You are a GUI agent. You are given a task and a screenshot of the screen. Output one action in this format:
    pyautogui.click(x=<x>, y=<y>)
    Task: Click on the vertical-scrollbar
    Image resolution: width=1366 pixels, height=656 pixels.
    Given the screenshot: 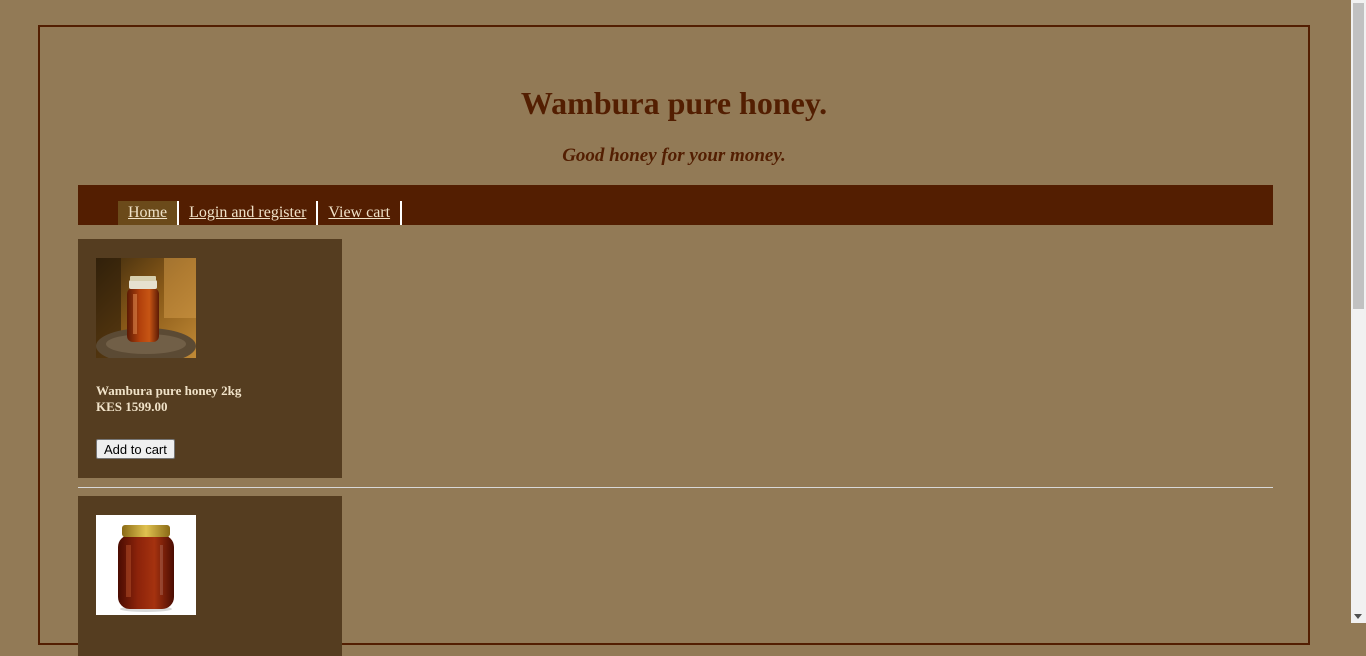 What is the action you would take?
    pyautogui.click(x=1358, y=311)
    